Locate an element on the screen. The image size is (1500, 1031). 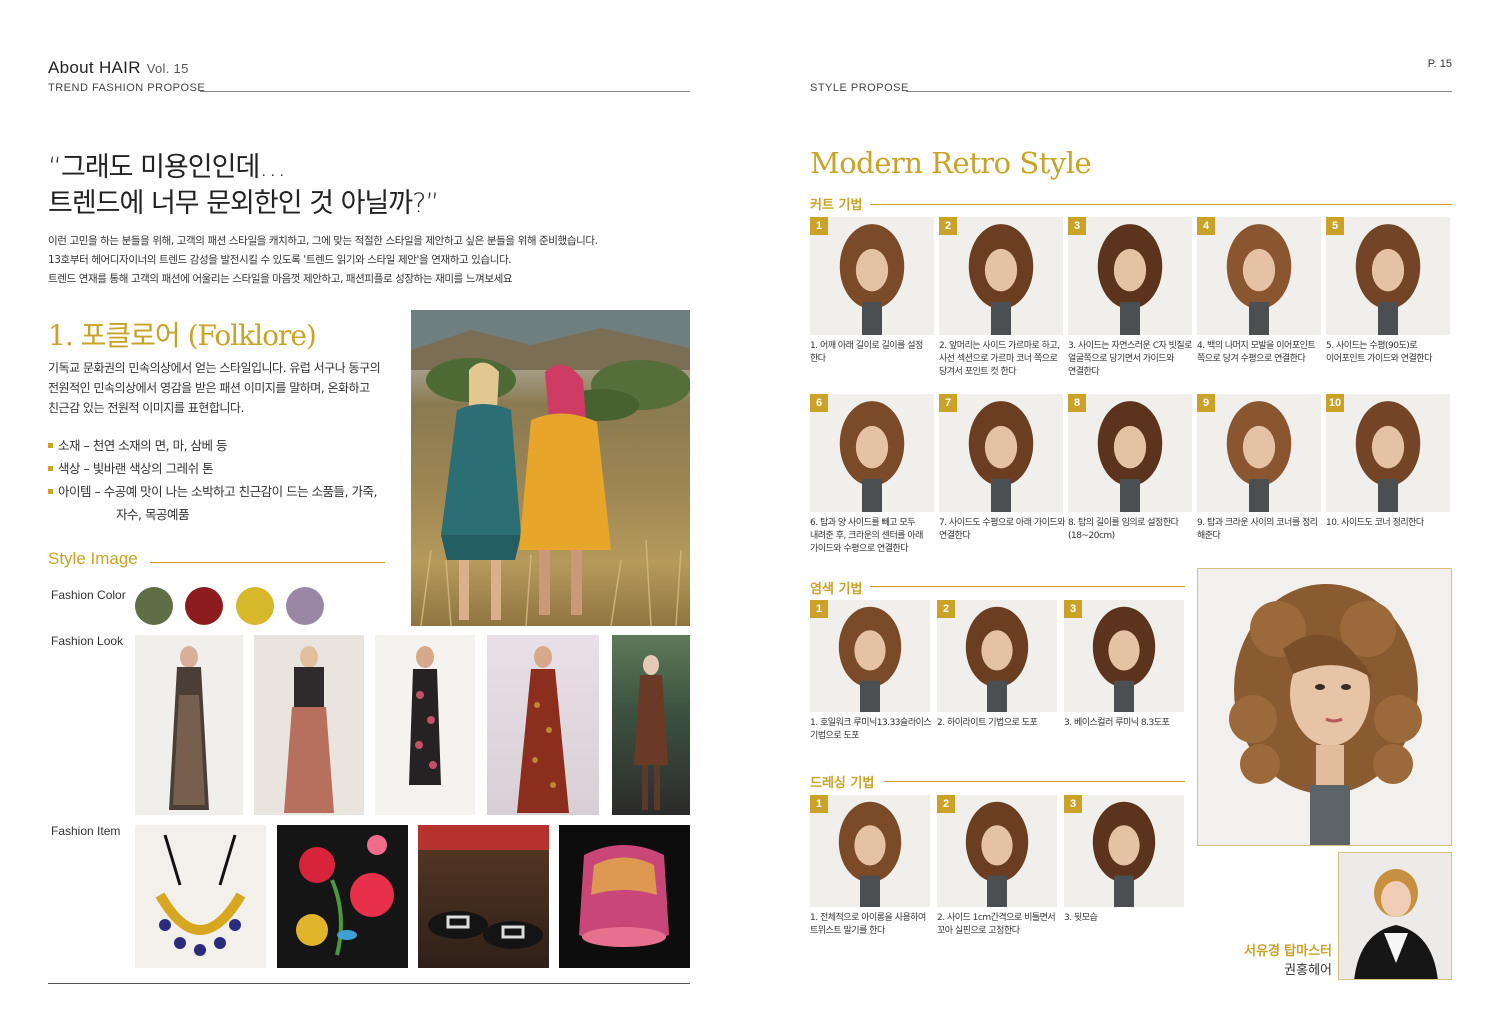
hero-illustration is located at coordinates (550, 468).